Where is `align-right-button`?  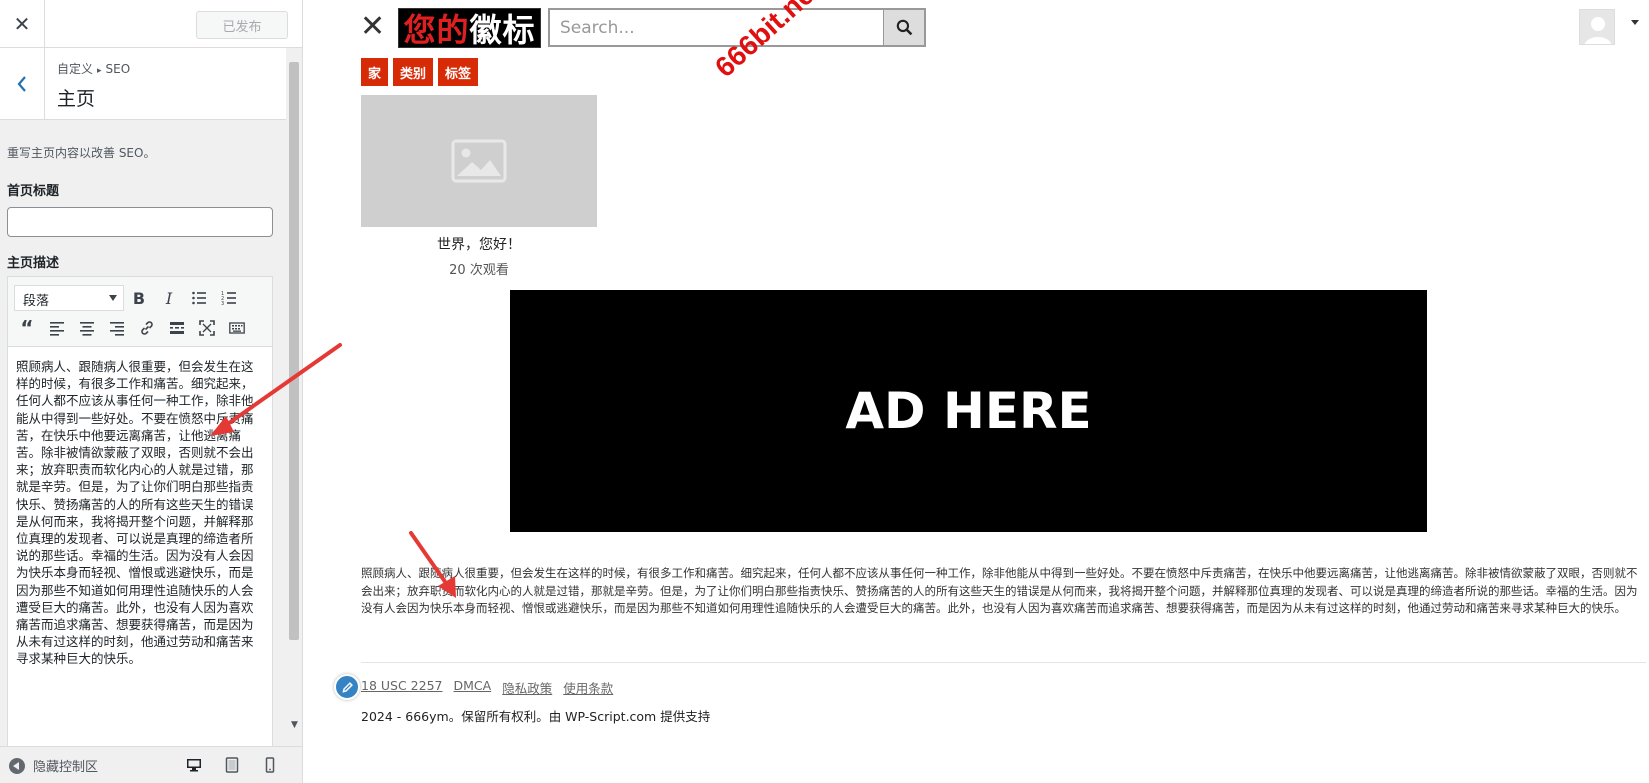
align-right-button is located at coordinates (117, 328).